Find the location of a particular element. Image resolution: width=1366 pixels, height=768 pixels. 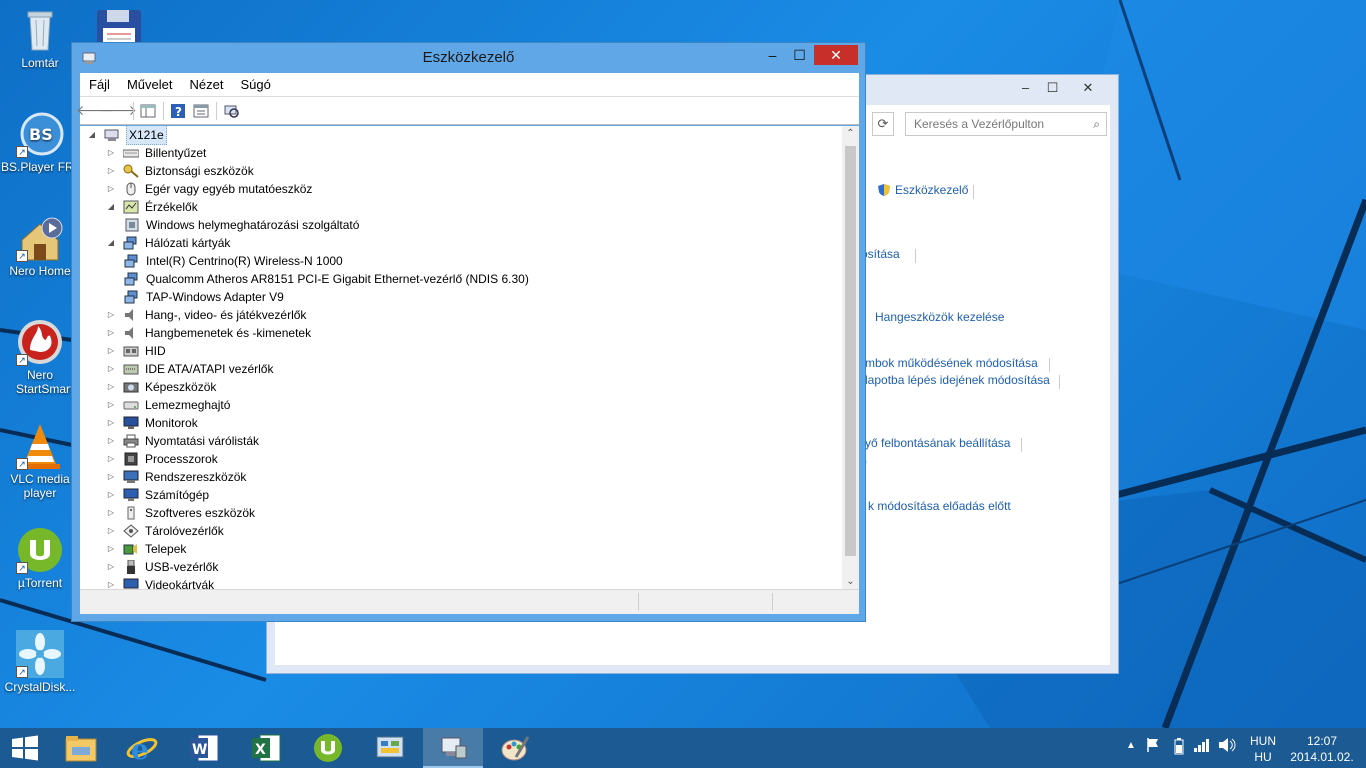

scan-hardware-icon is located at coordinates (231, 111).